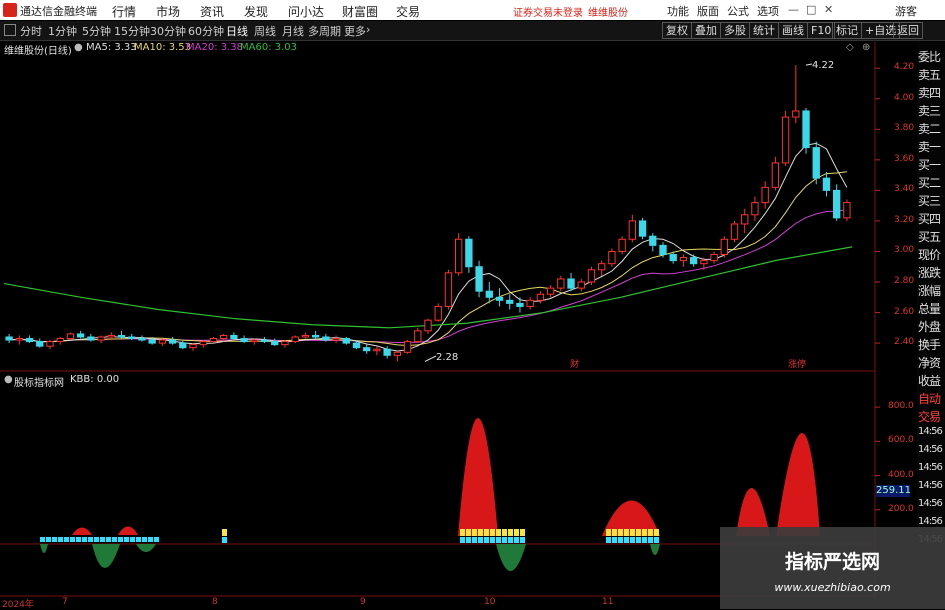  Describe the element at coordinates (931, 146) in the screenshot. I see `side-sell1: 卖一` at that location.